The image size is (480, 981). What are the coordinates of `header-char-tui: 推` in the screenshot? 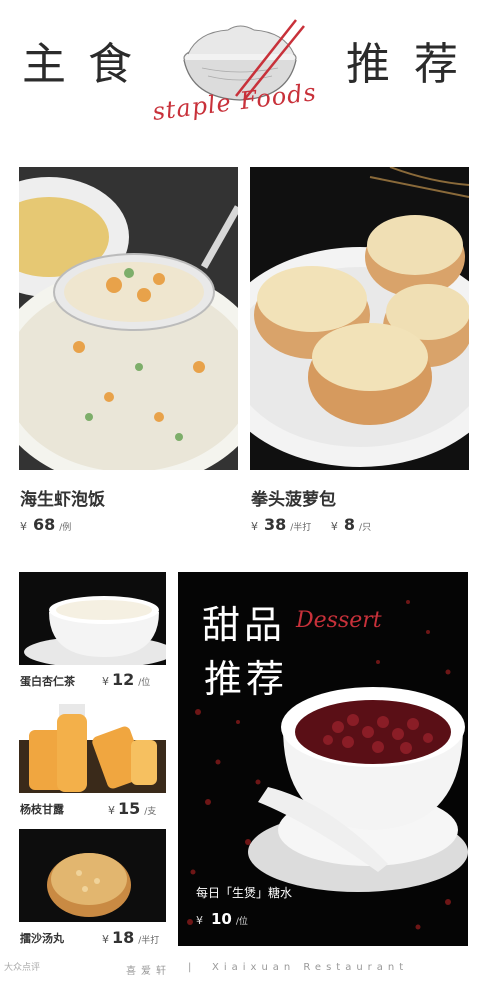 It's located at (368, 64).